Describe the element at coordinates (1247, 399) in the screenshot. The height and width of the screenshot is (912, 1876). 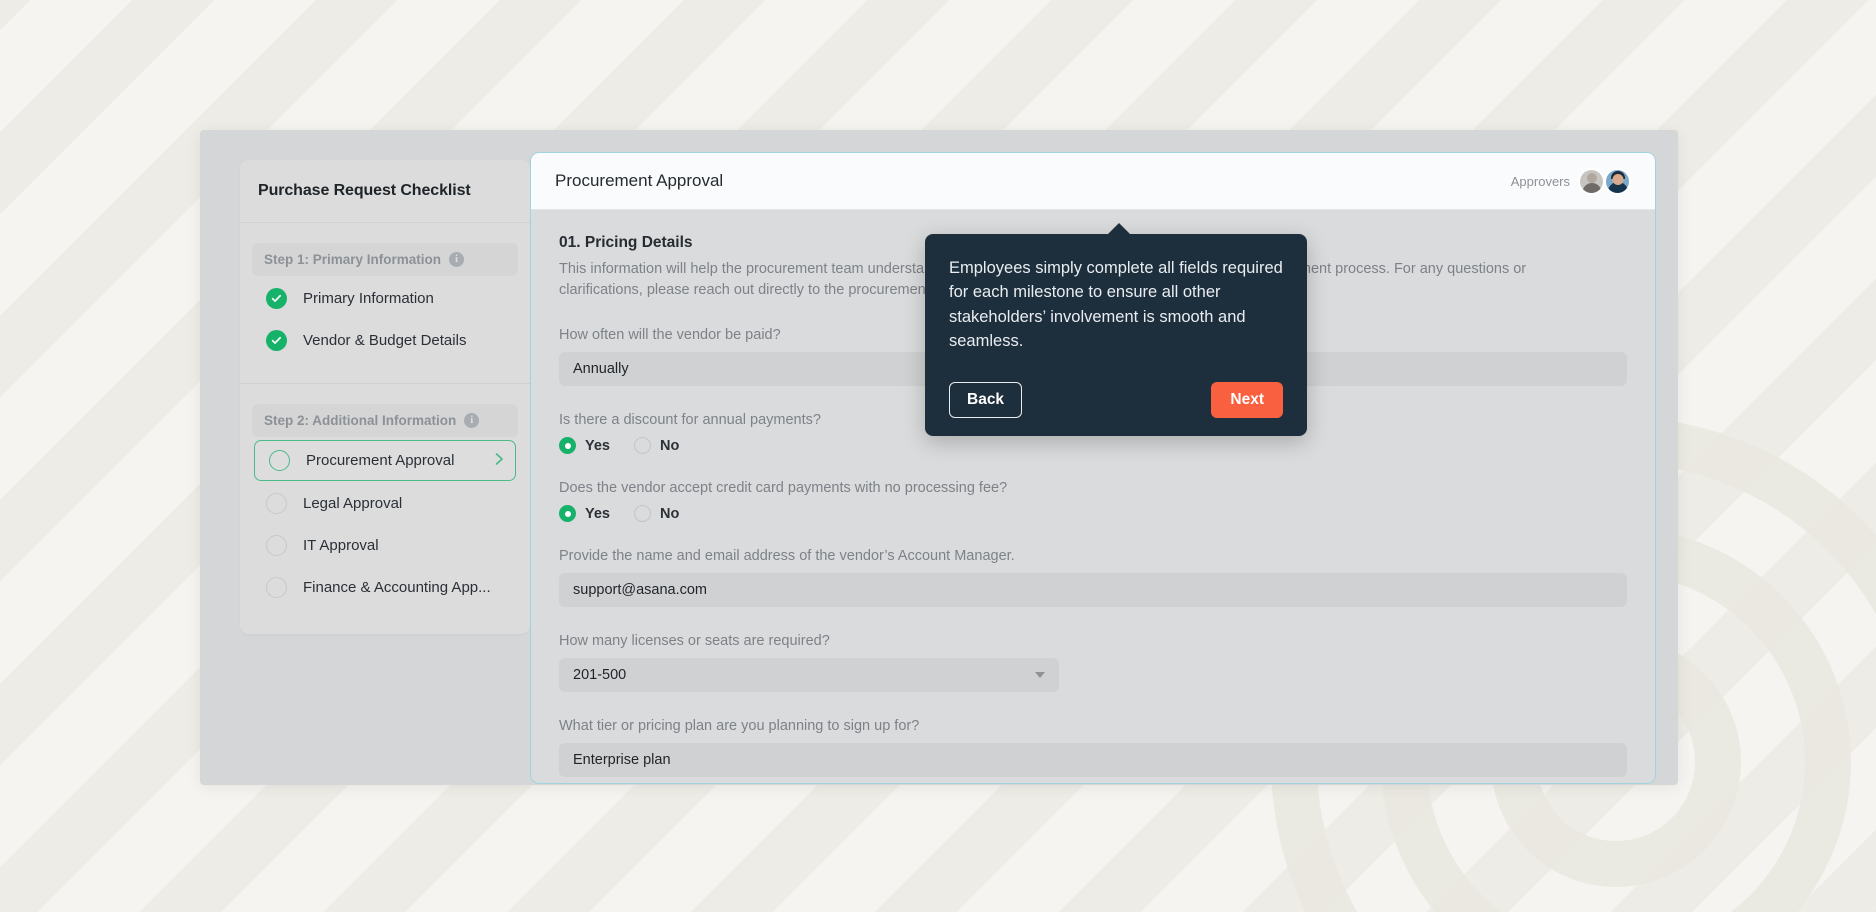
I see `next-button: Next` at that location.